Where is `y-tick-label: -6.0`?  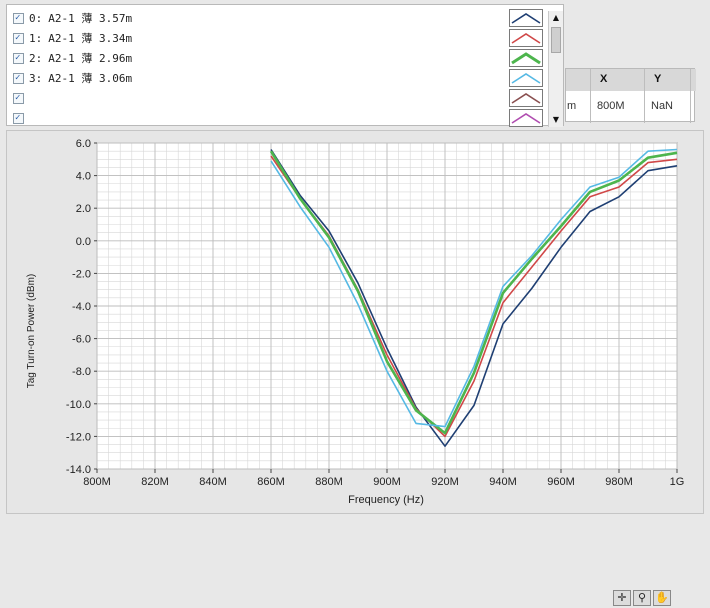
y-tick-label: -6.0 is located at coordinates (81, 340).